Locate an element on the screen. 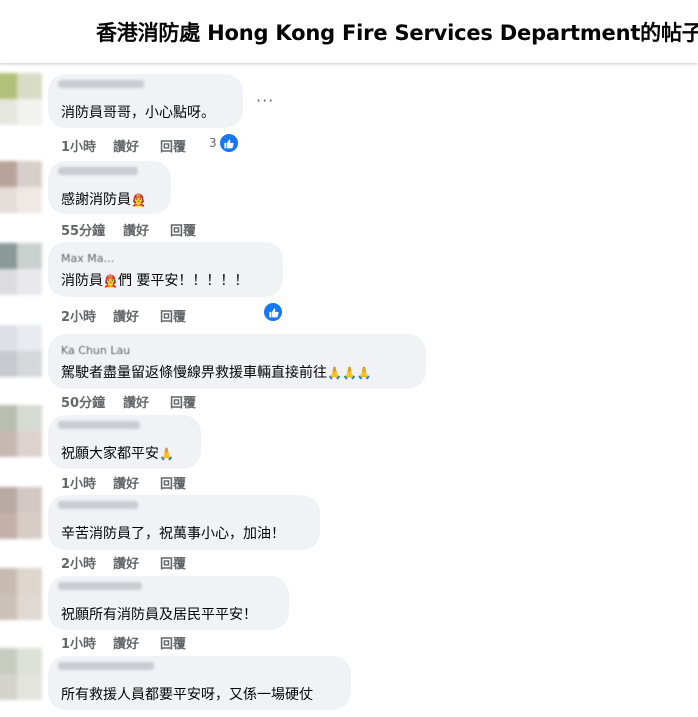  folded-hands-emoji: 🙏🙏🙏 is located at coordinates (349, 373).